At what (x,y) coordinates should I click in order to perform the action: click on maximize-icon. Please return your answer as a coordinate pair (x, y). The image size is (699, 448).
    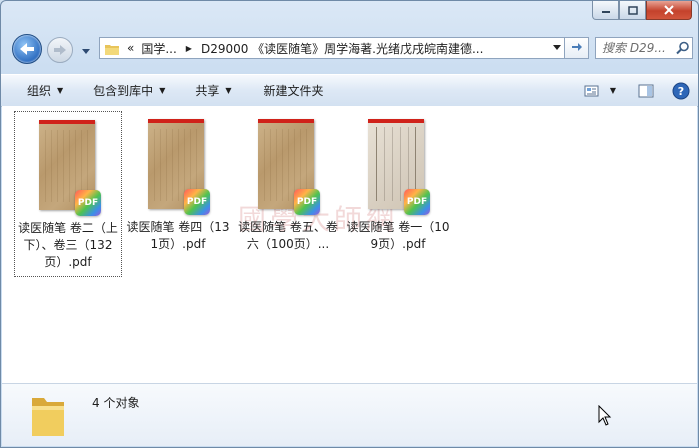
    Looking at the image, I should click on (632, 10).